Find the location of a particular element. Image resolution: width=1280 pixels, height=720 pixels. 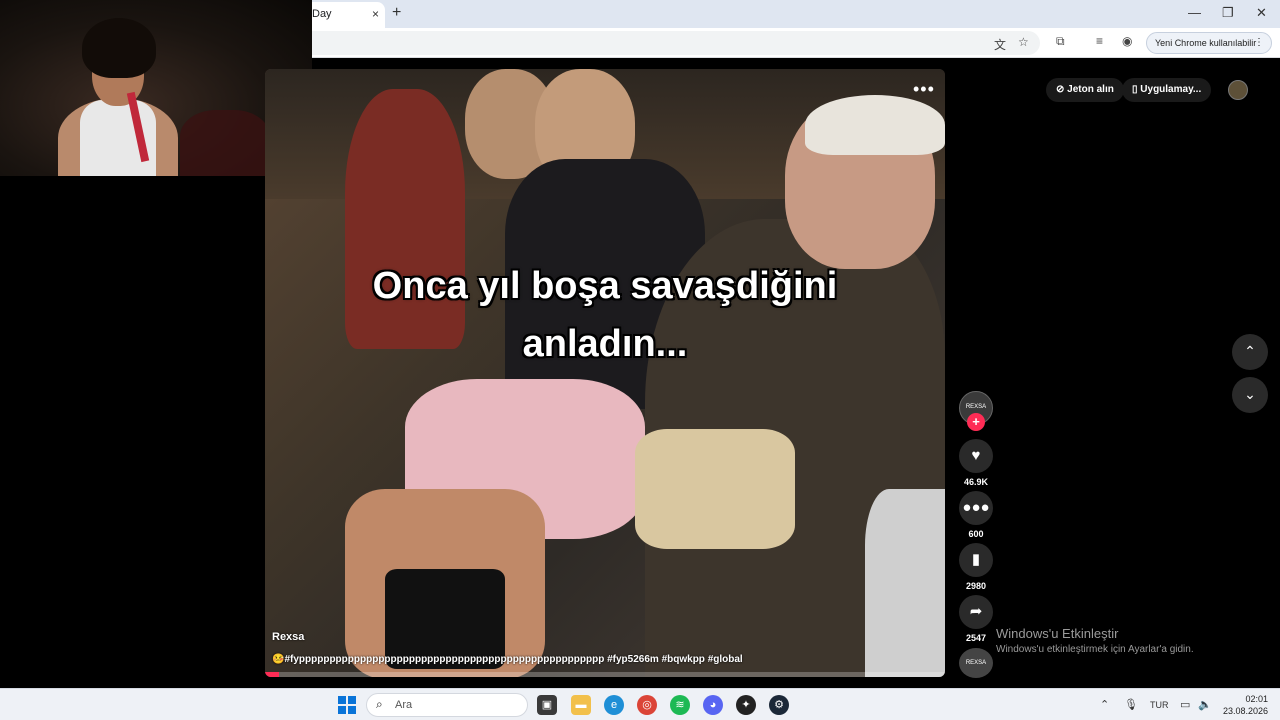

previous-video-chevron-up-icon: ⌃ is located at coordinates (1250, 352).